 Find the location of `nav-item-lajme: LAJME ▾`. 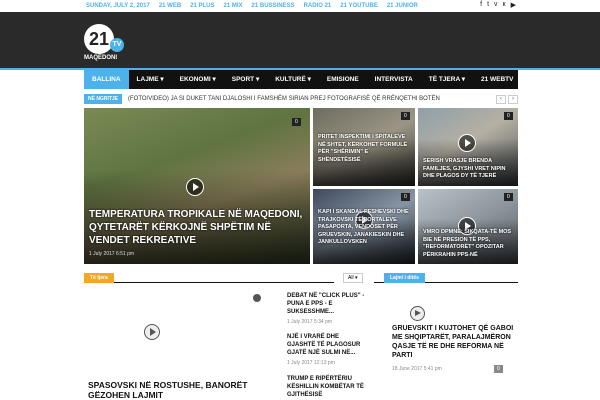

nav-item-lajme: LAJME ▾ is located at coordinates (150, 79).